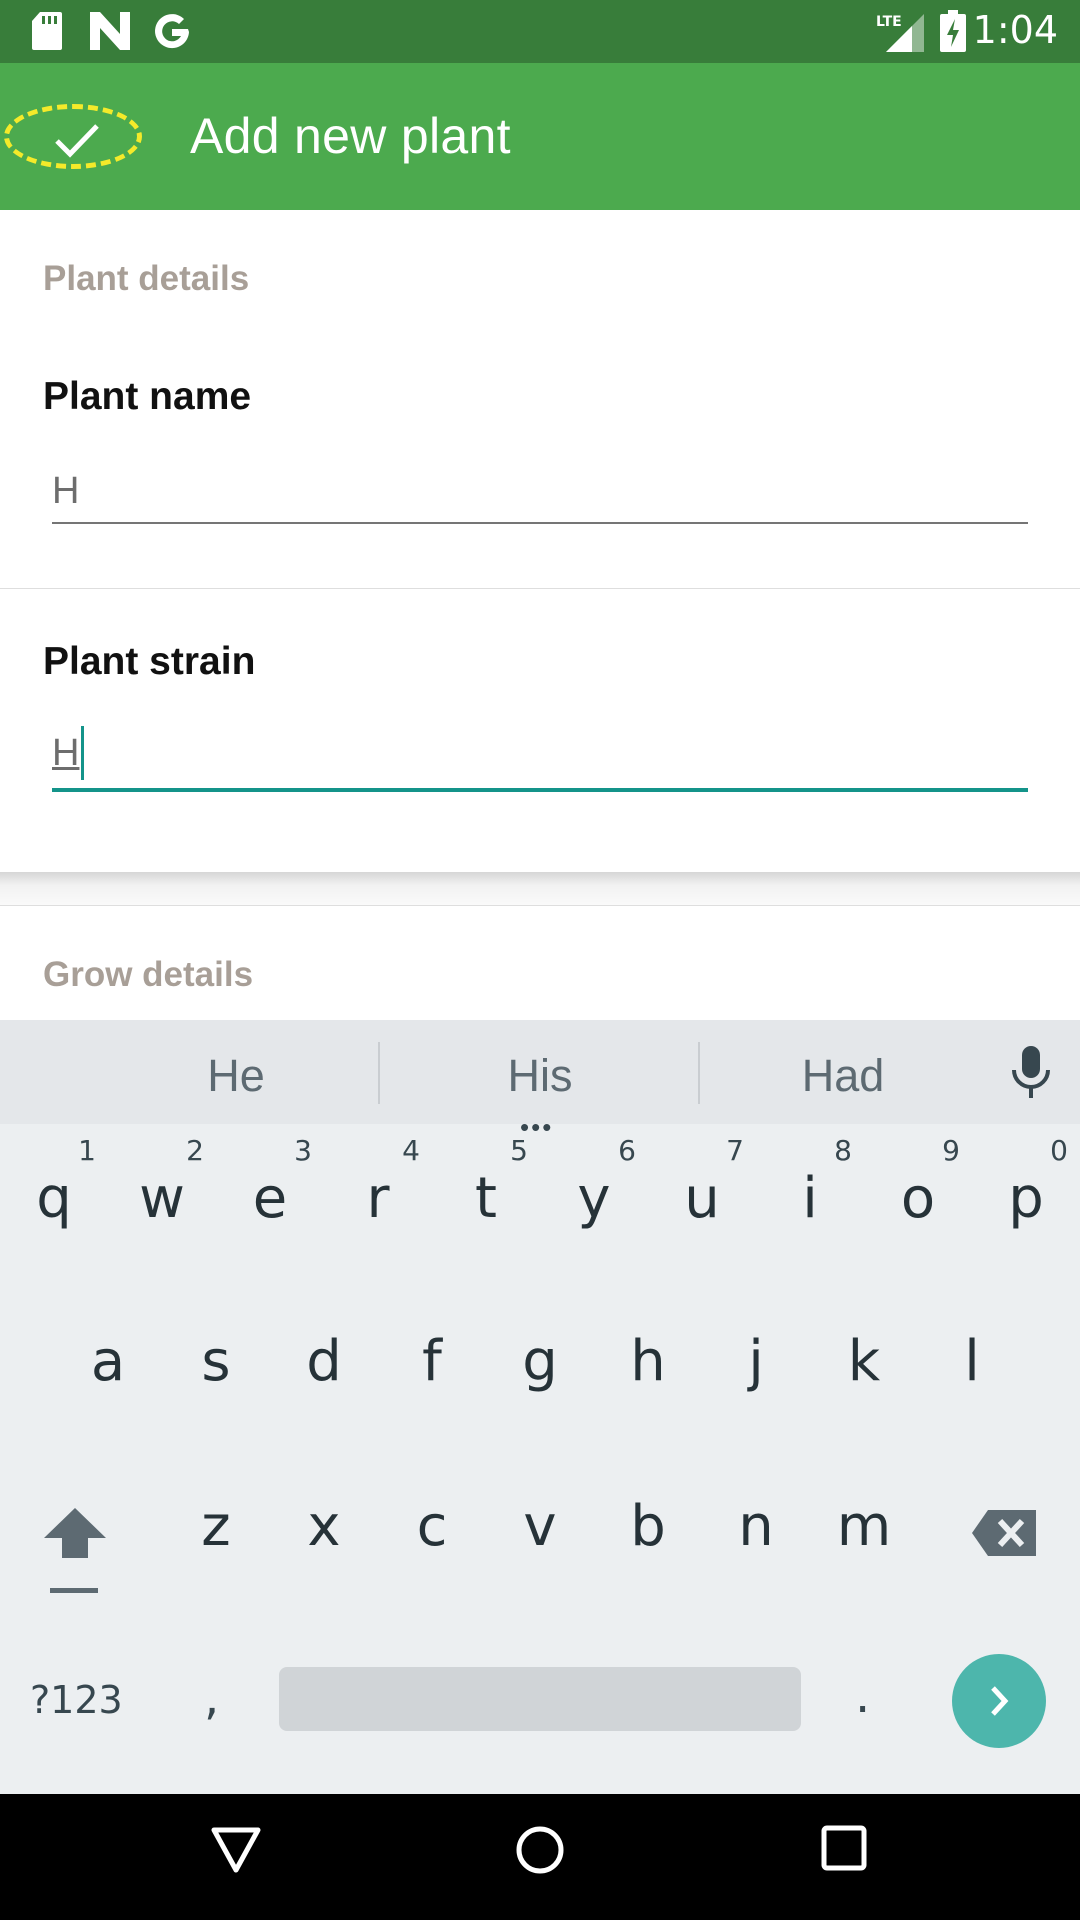 Image resolution: width=1080 pixels, height=1920 pixels. Describe the element at coordinates (76, 1700) in the screenshot. I see `symbols-key: ?123` at that location.